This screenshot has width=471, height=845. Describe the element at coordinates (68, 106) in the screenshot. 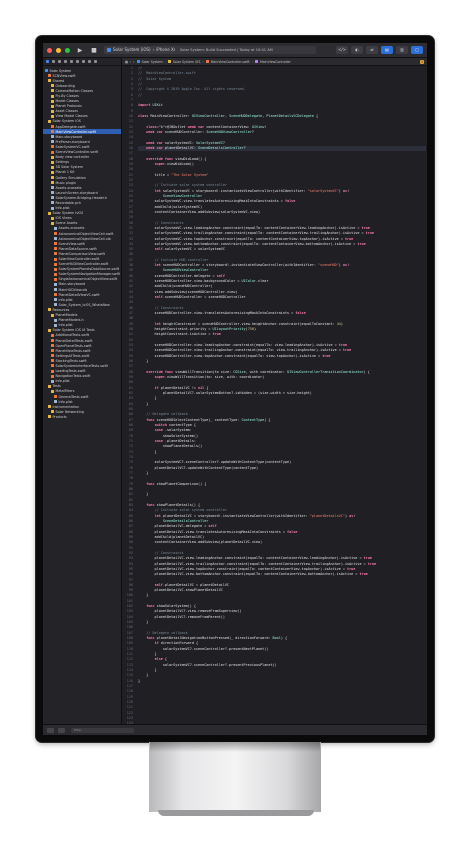

I see `navigator-item-label: Planet Protocols` at that location.